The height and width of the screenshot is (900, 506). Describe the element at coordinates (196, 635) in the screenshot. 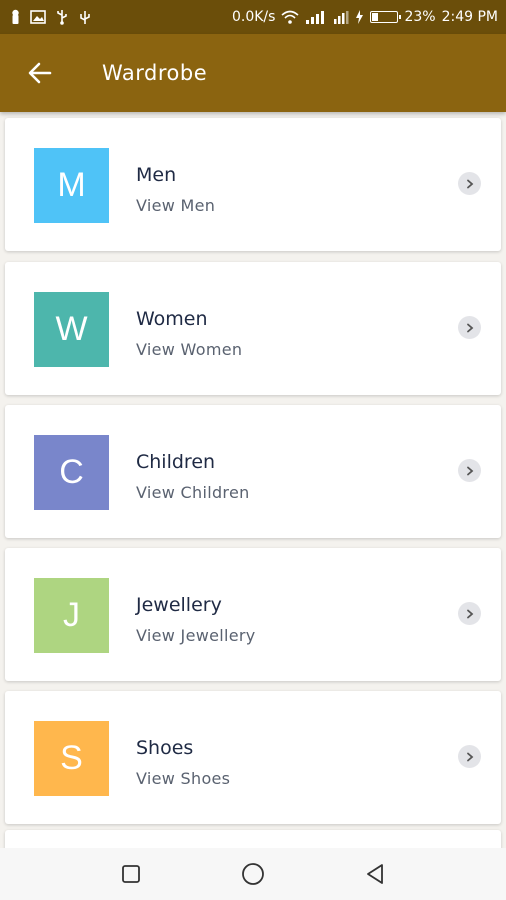

I see `category-subtitle: View Jewellery` at that location.